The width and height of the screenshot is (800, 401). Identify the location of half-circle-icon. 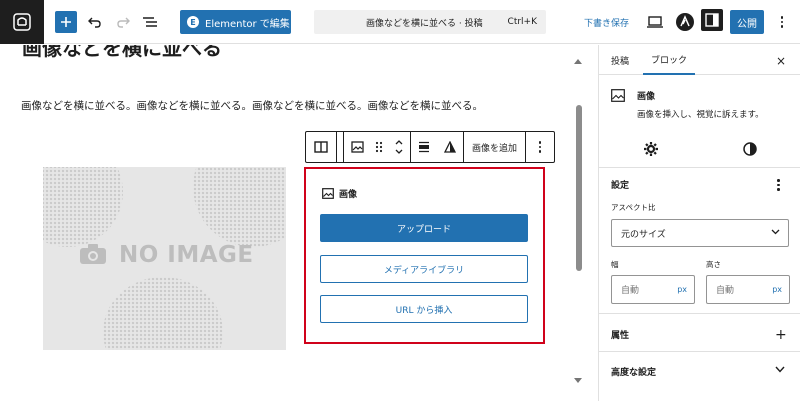
(750, 149).